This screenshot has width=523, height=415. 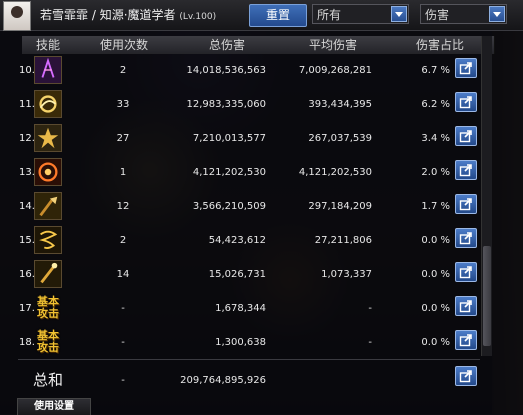 What do you see at coordinates (333, 45) in the screenshot?
I see `column-header-avg: 平均伤害` at bounding box center [333, 45].